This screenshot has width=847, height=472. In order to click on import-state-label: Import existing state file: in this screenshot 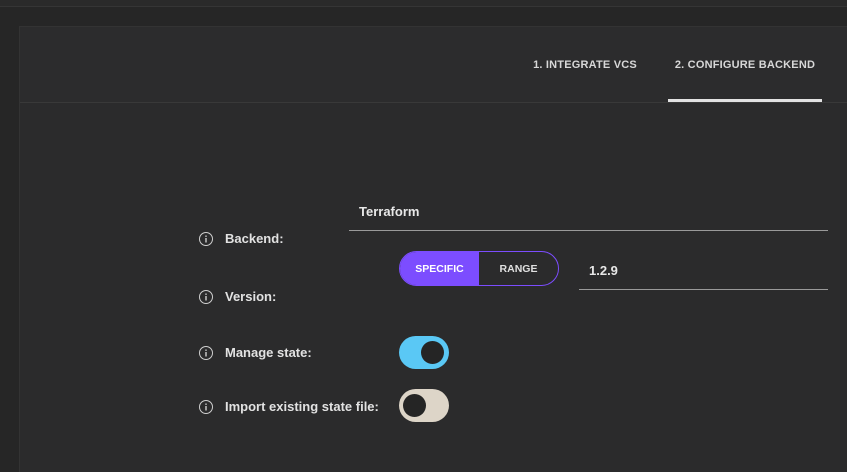, I will do `click(302, 406)`.